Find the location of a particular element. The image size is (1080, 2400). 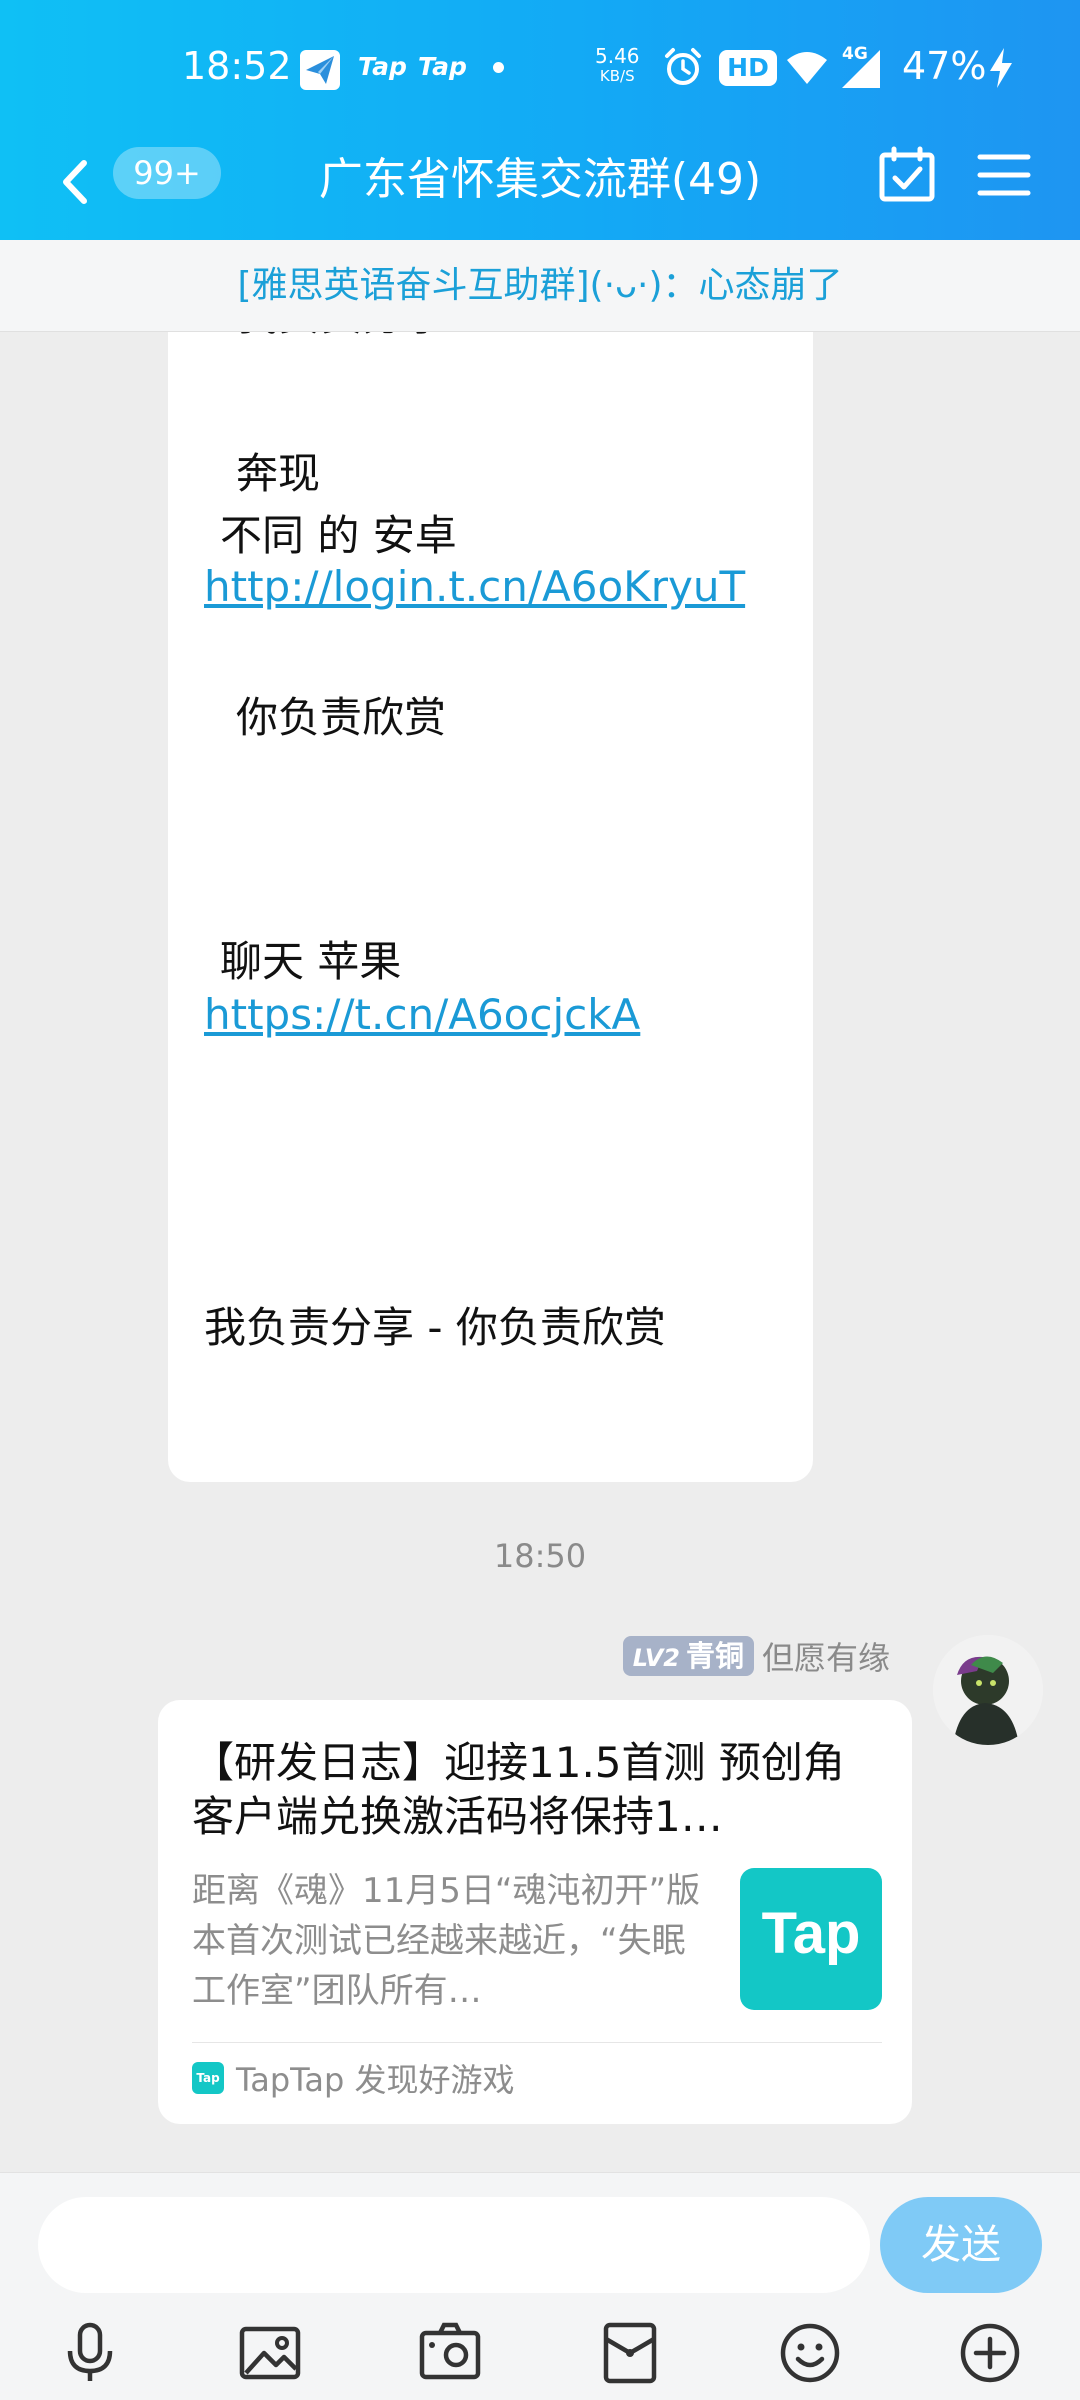

card-source-label: TapTap 发现好游戏 is located at coordinates (375, 2079).